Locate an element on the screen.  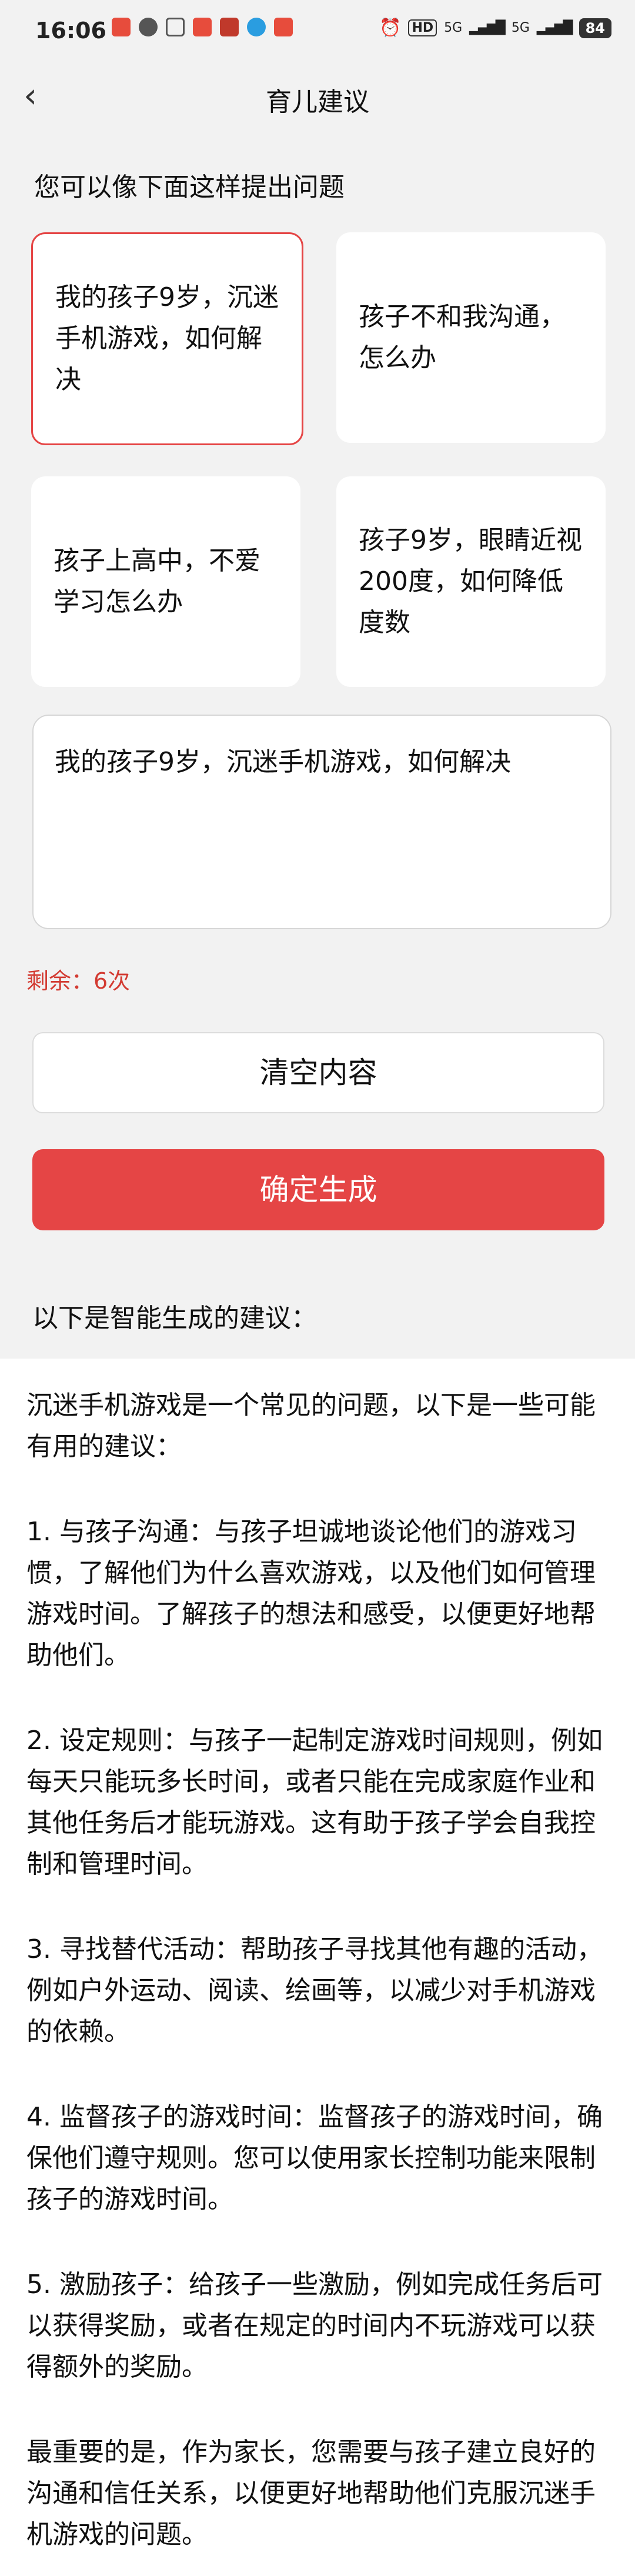
example-card-3: 孩子上高中，不爱学习怎么办 is located at coordinates (165, 581).